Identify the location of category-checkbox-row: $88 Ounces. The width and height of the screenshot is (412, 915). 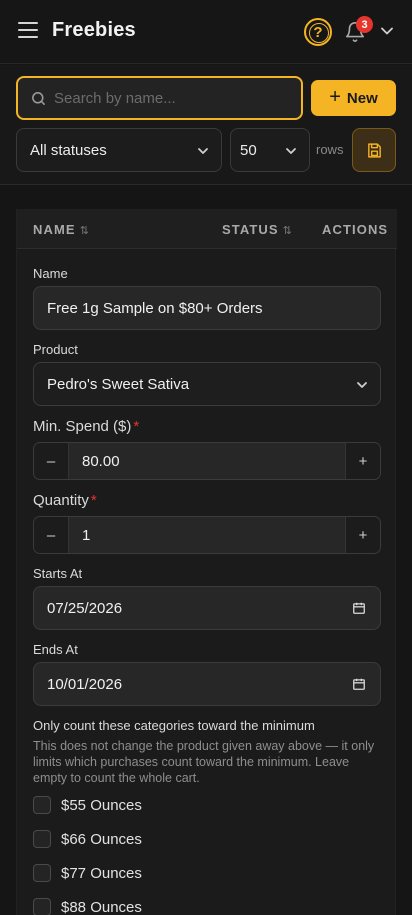
(87, 906).